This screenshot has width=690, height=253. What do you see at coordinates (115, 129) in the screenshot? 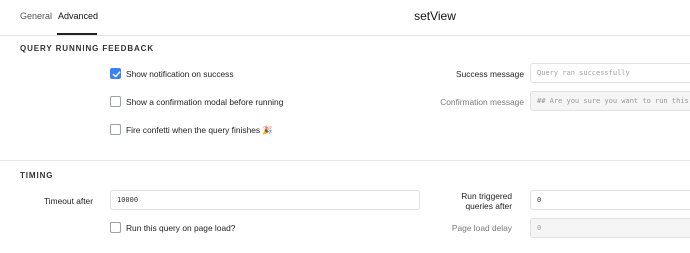
I see `confetti-checkbox` at bounding box center [115, 129].